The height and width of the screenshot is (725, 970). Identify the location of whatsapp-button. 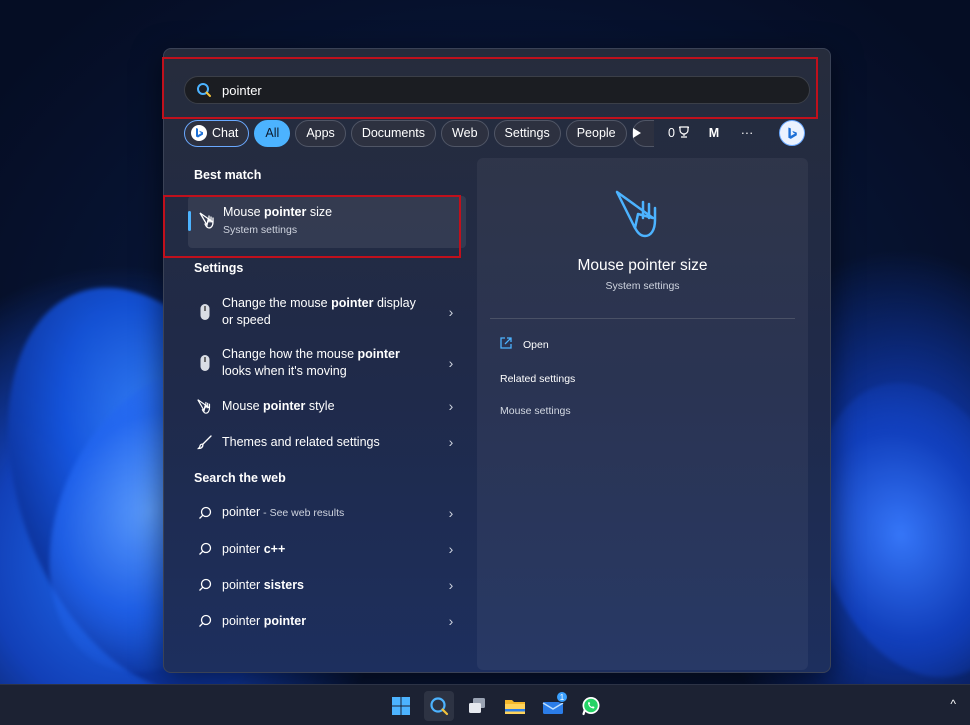
(591, 706).